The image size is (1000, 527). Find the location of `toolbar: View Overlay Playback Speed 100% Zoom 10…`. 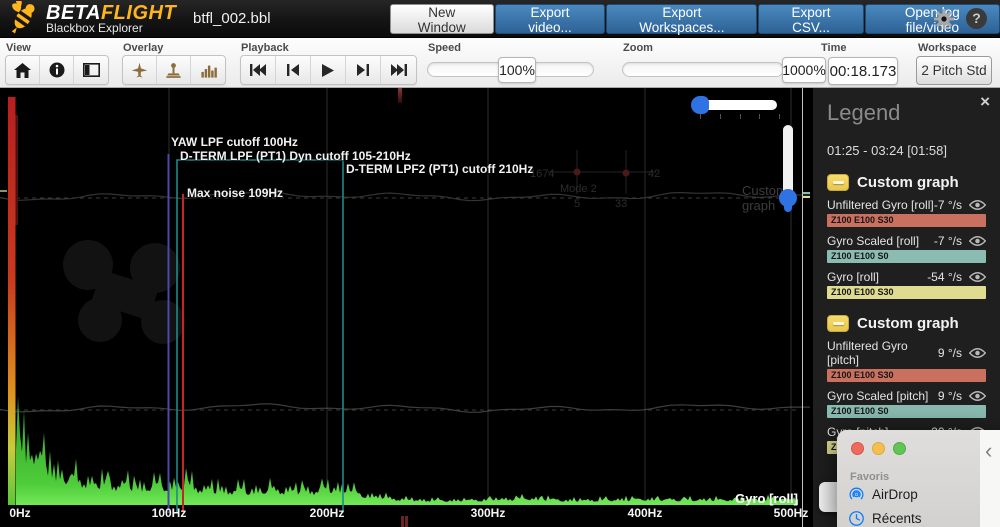

toolbar: View Overlay Playback Speed 100% Zoom 10… is located at coordinates (500, 63).